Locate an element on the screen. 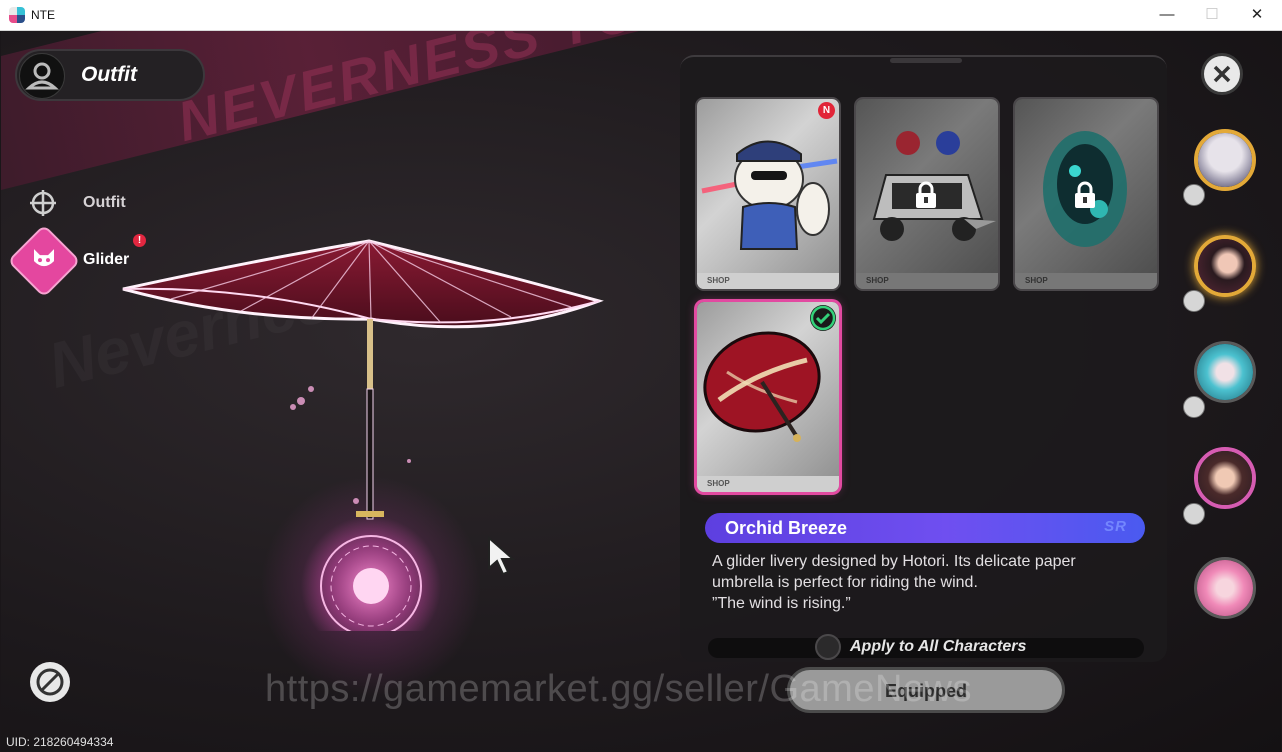 Image resolution: width=1282 pixels, height=752 pixels. avatar-brown-hair is located at coordinates (1225, 478).